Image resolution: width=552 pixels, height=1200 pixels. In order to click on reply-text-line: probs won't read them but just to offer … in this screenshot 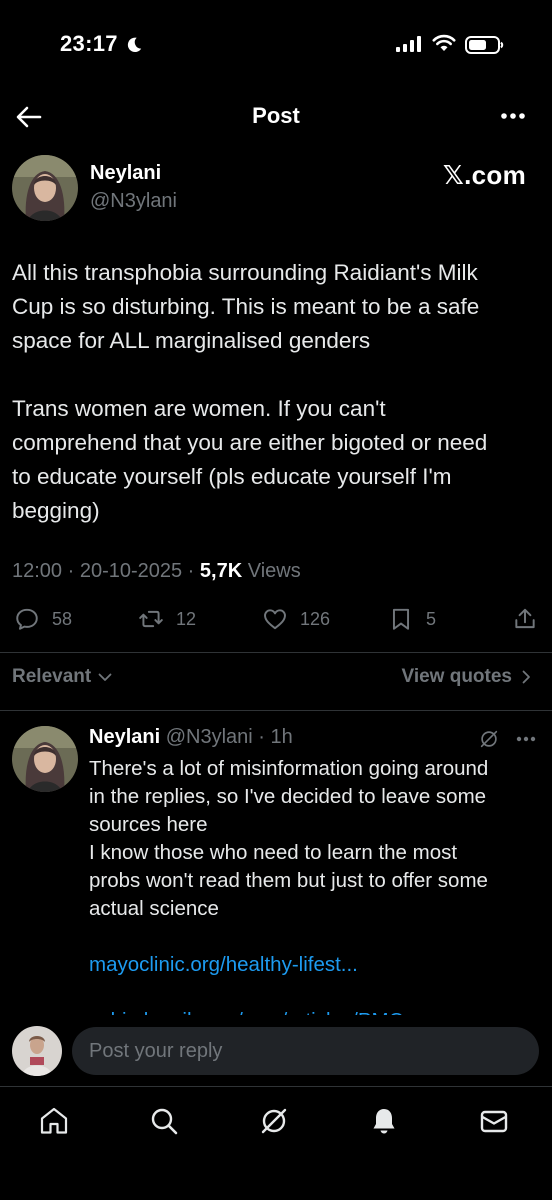, I will do `click(288, 880)`.